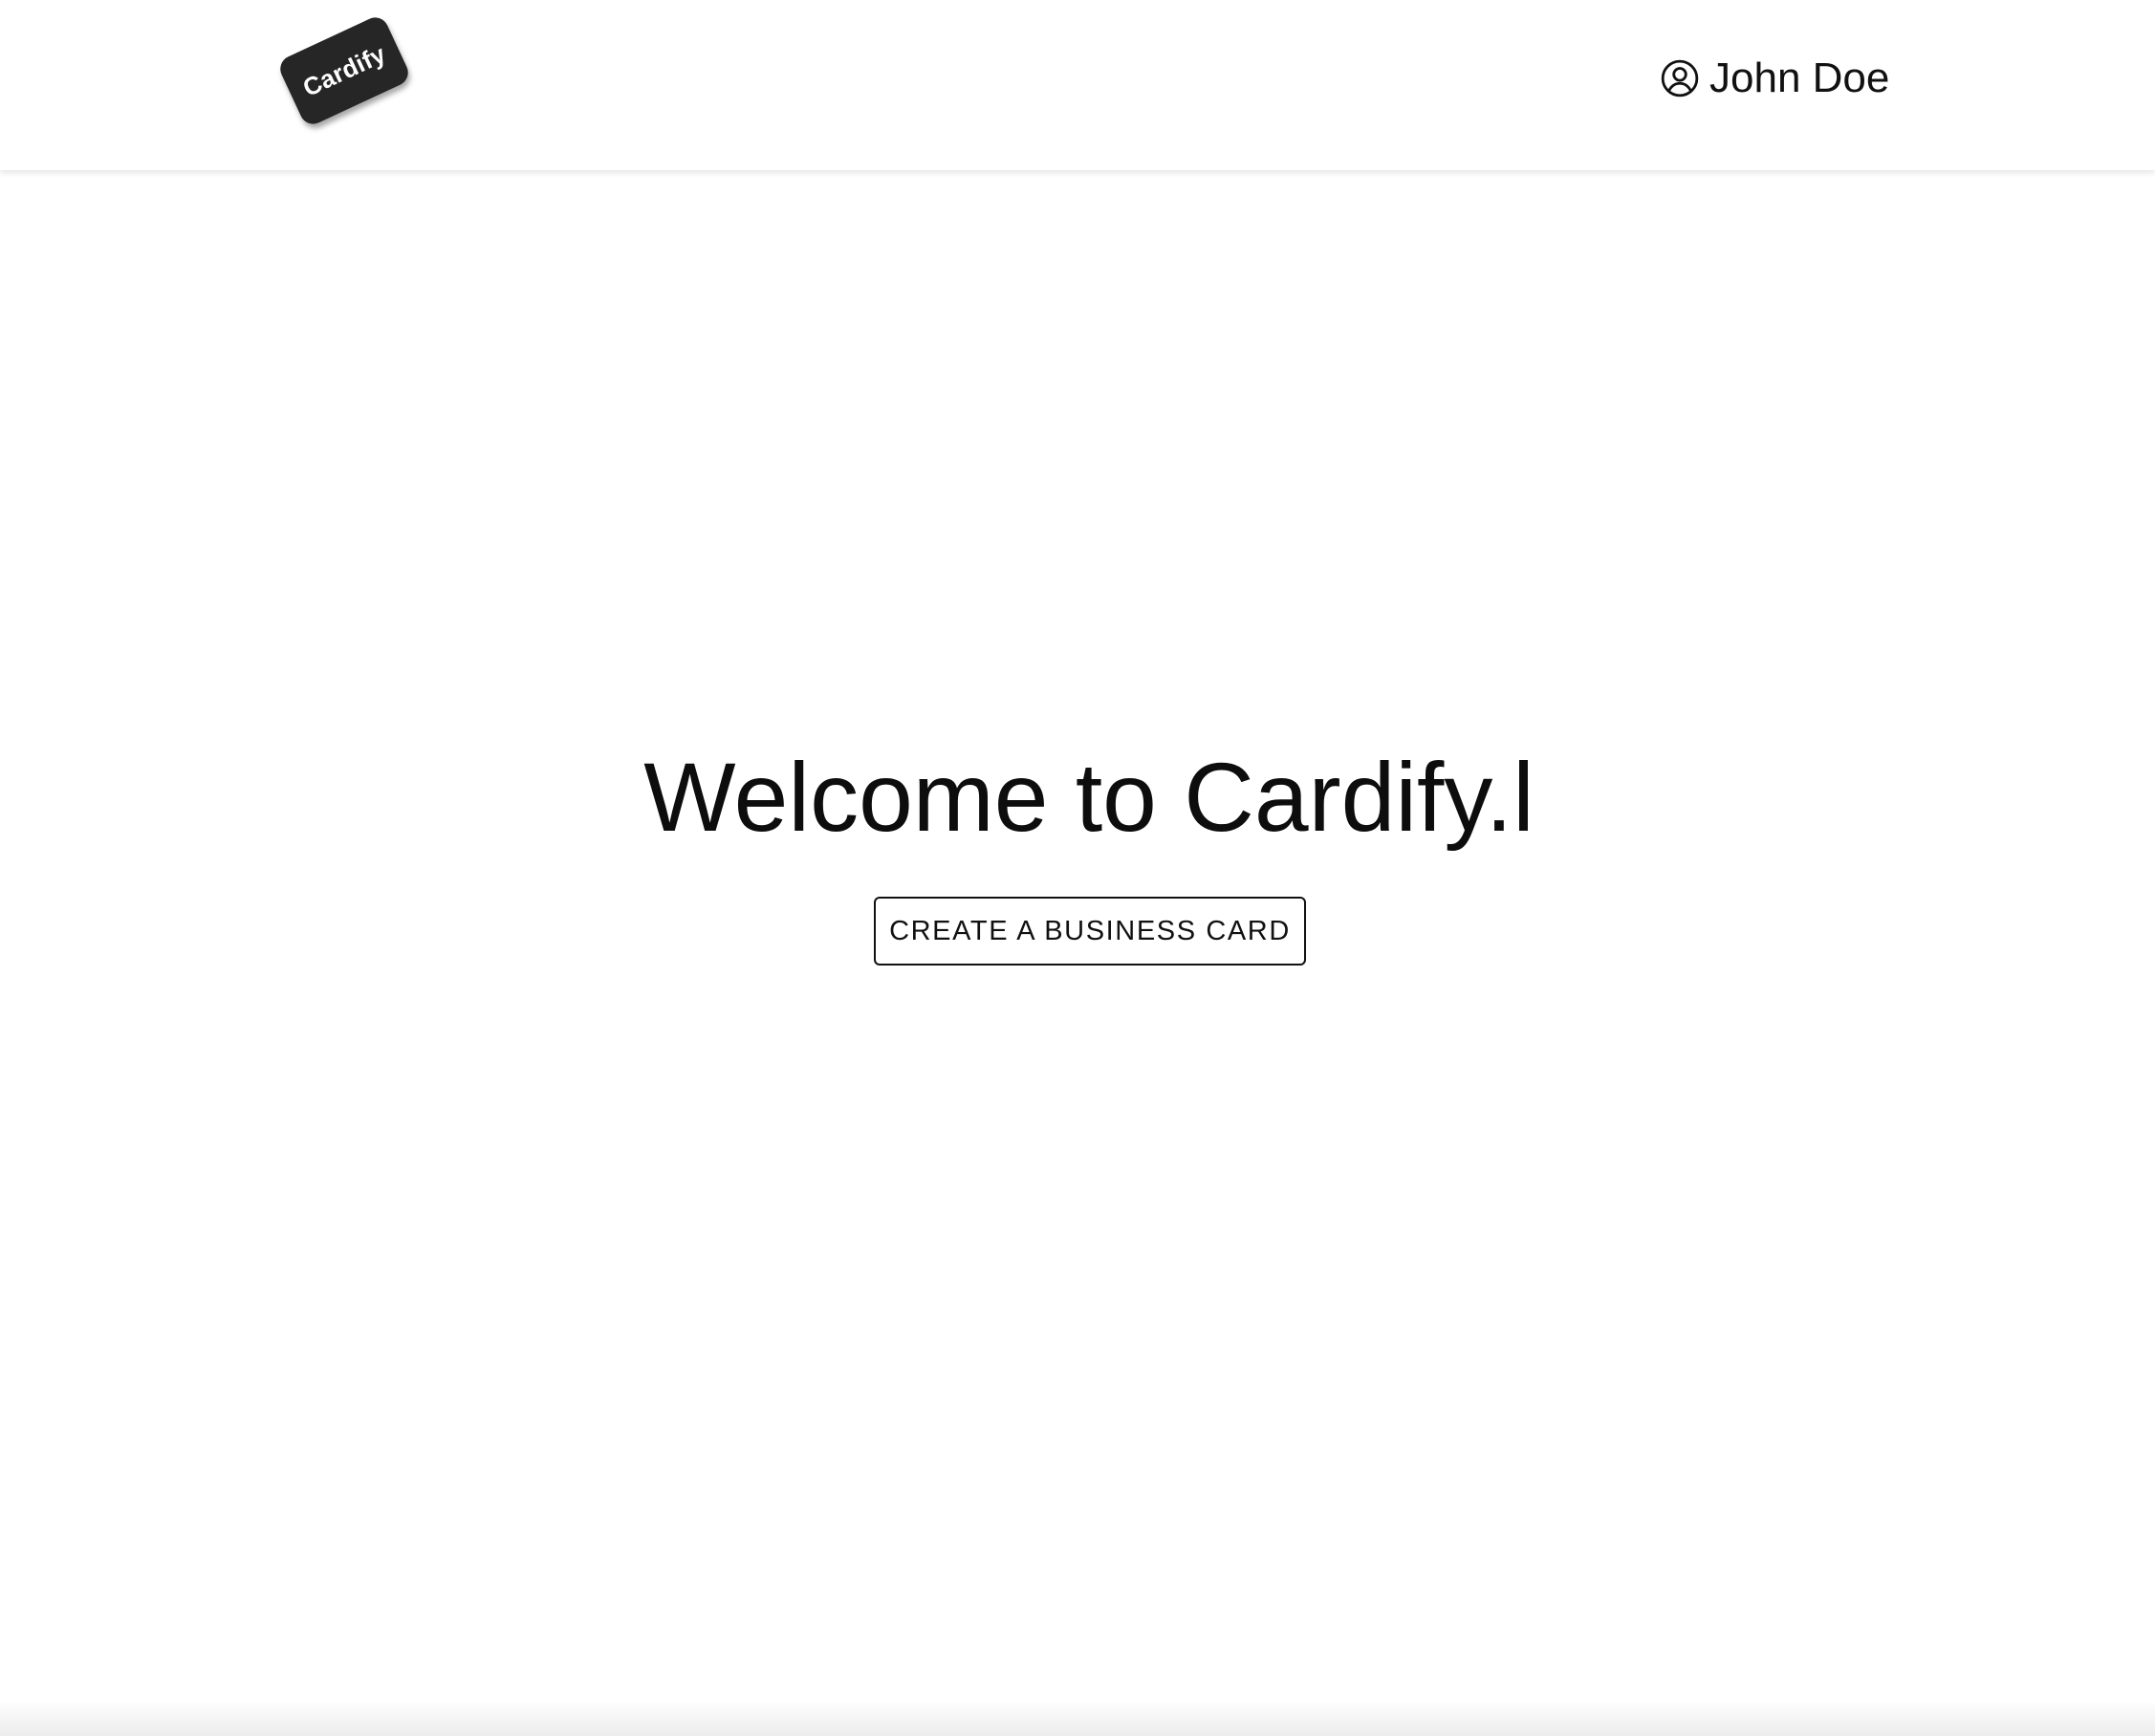 Image resolution: width=2155 pixels, height=1736 pixels. Describe the element at coordinates (1077, 85) in the screenshot. I see `top-header: Cardify John Doe` at that location.